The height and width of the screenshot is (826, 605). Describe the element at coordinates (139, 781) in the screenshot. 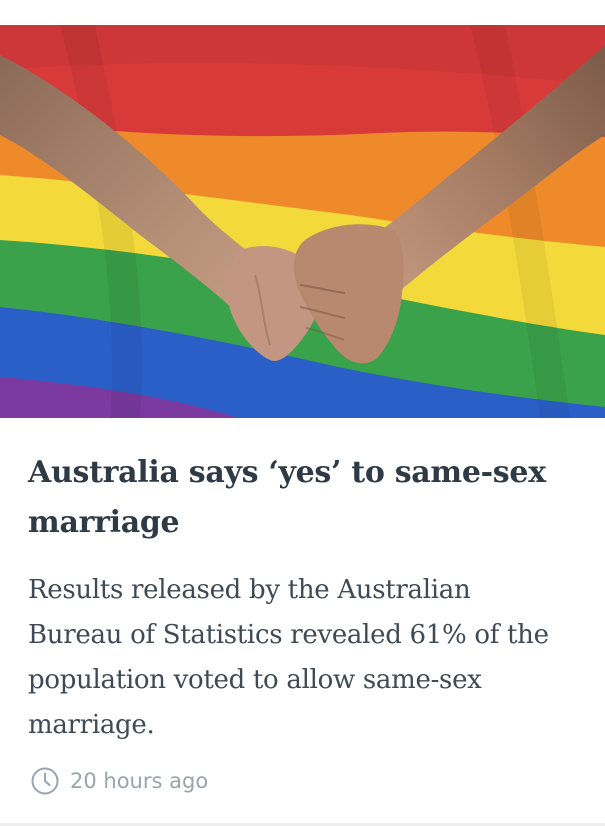

I see `article-timestamp: 20 hours ago` at that location.